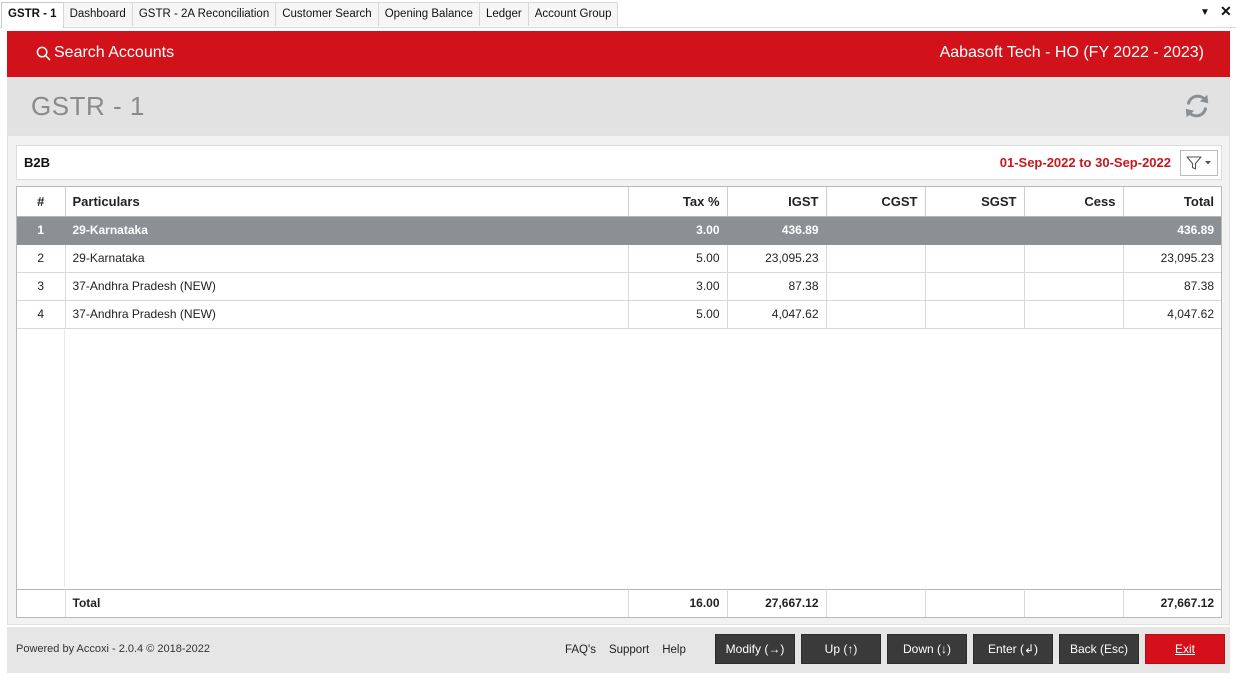  I want to click on column-header-igst: IGST, so click(777, 202).